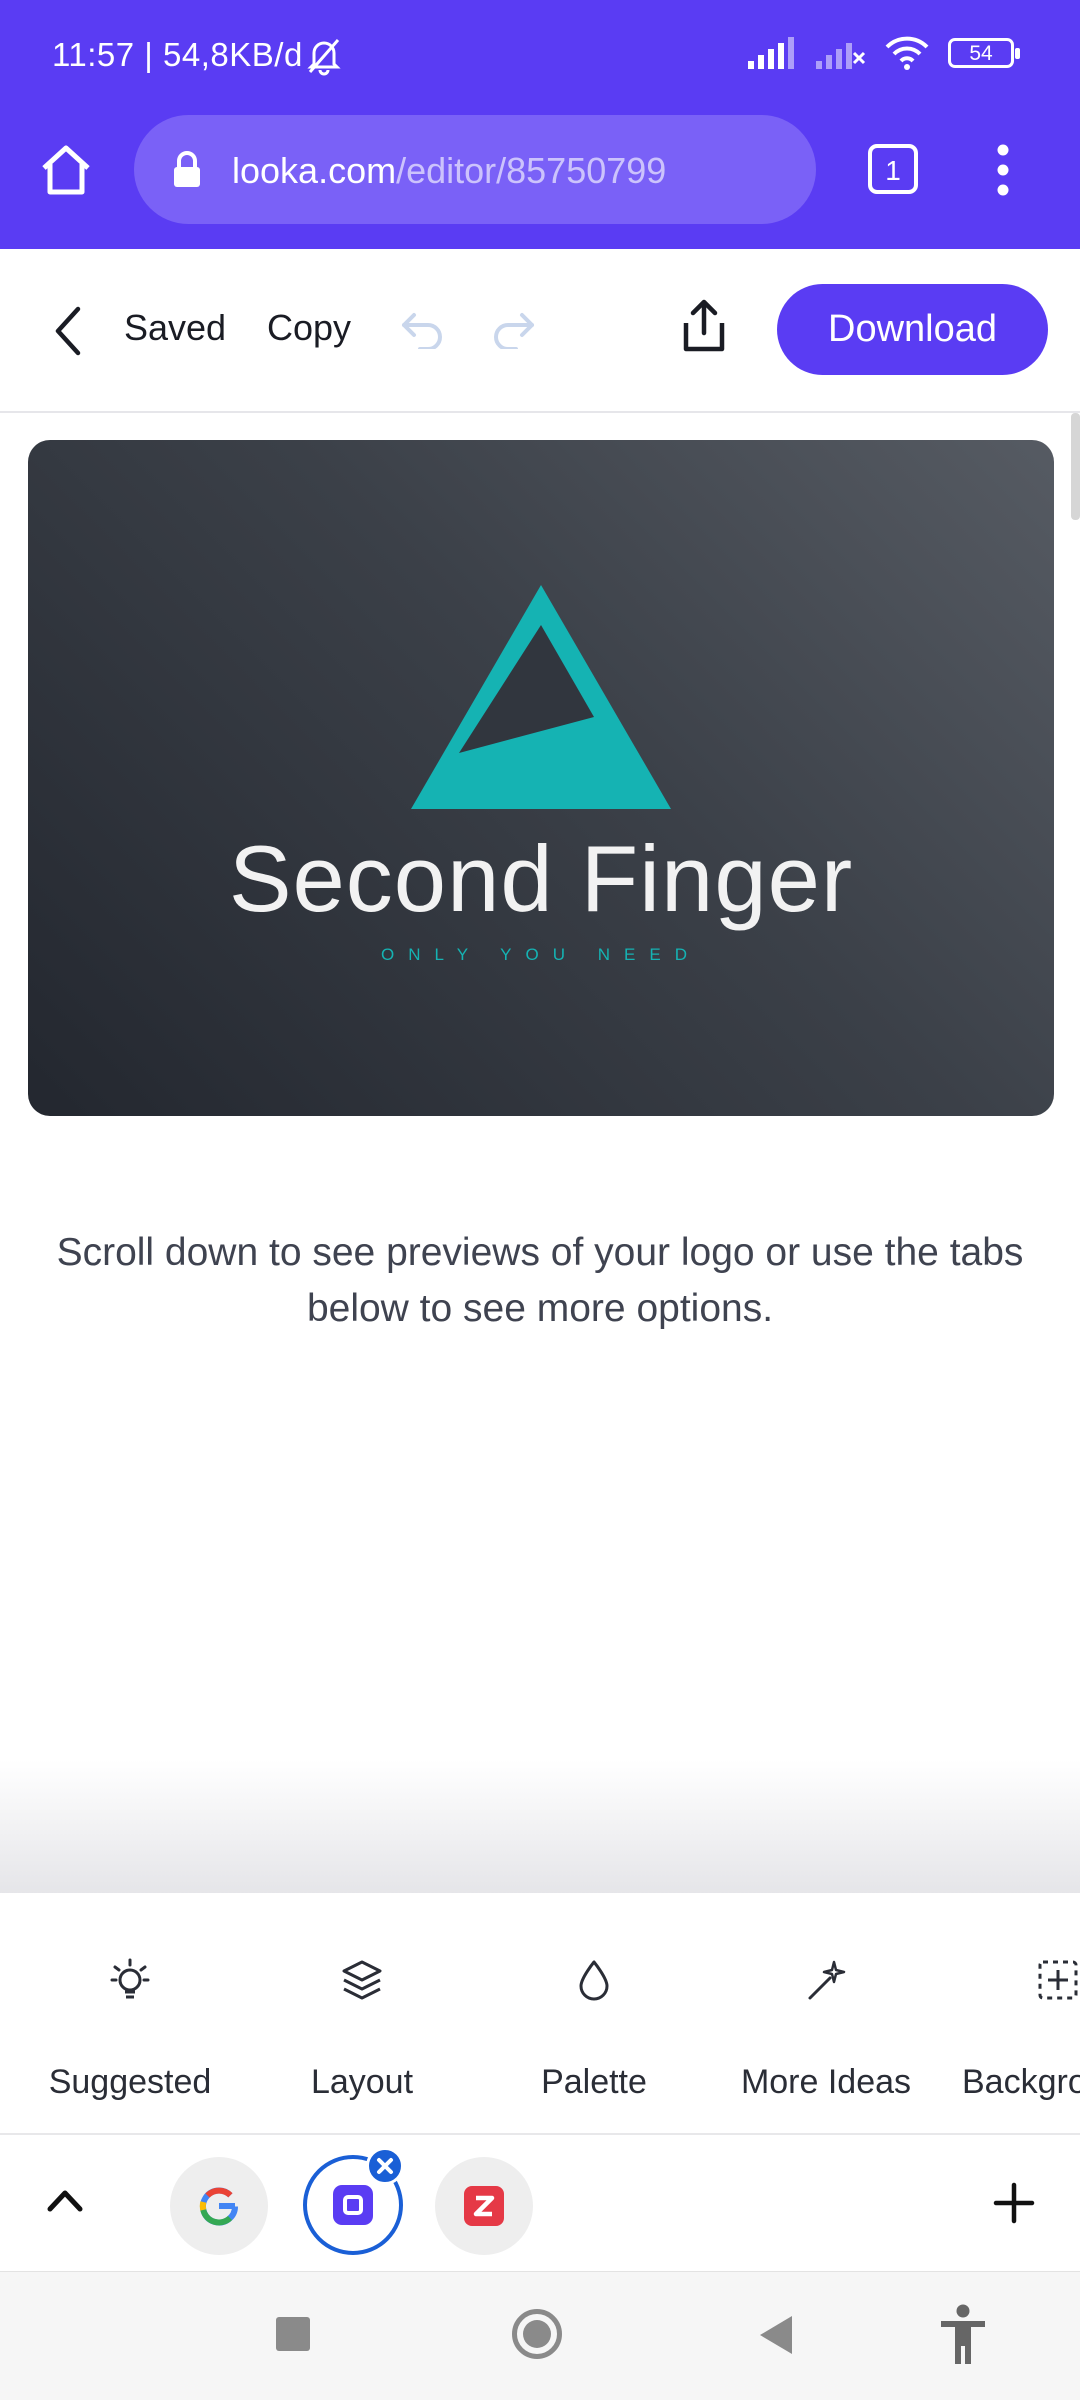 The width and height of the screenshot is (1080, 2400). What do you see at coordinates (130, 2013) in the screenshot?
I see `tab-suggested: Suggested` at bounding box center [130, 2013].